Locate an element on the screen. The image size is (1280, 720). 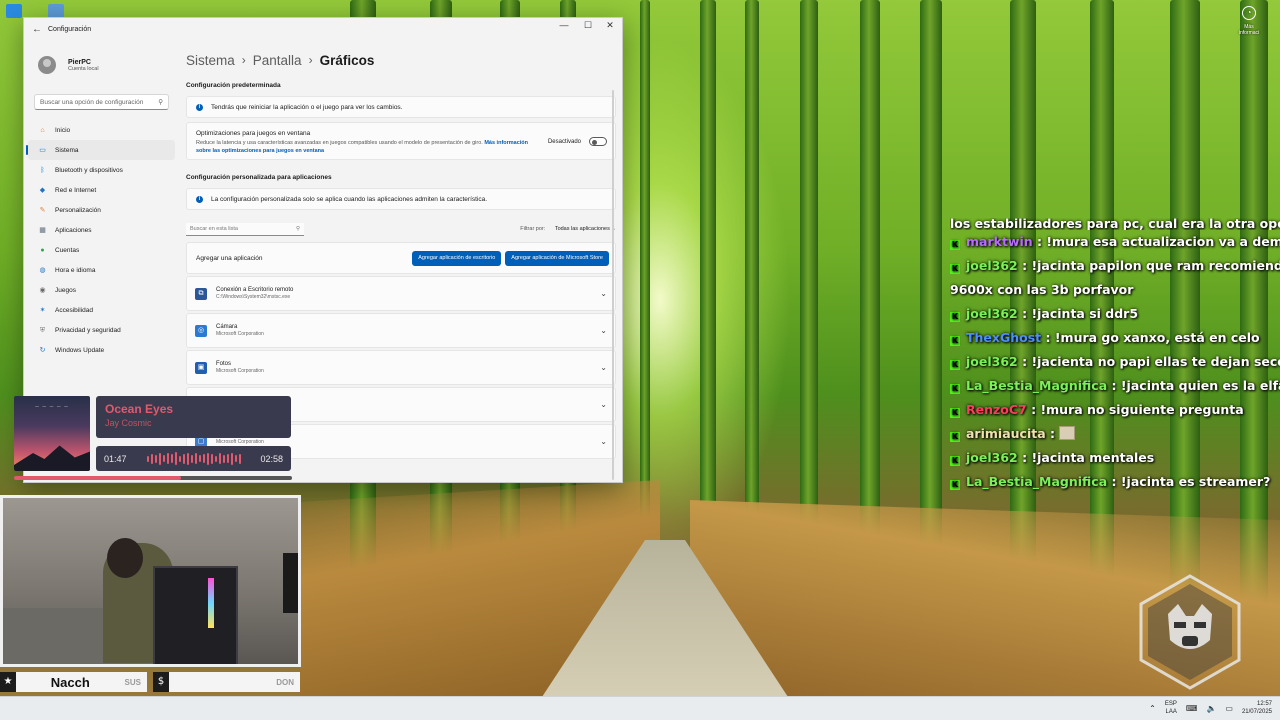
clock-time: 12:57 is located at coordinates (1264, 704).